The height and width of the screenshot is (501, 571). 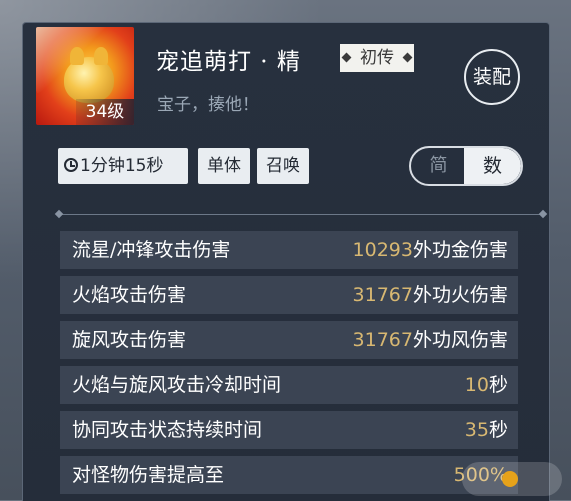 What do you see at coordinates (224, 166) in the screenshot?
I see `target-chip: 单体` at bounding box center [224, 166].